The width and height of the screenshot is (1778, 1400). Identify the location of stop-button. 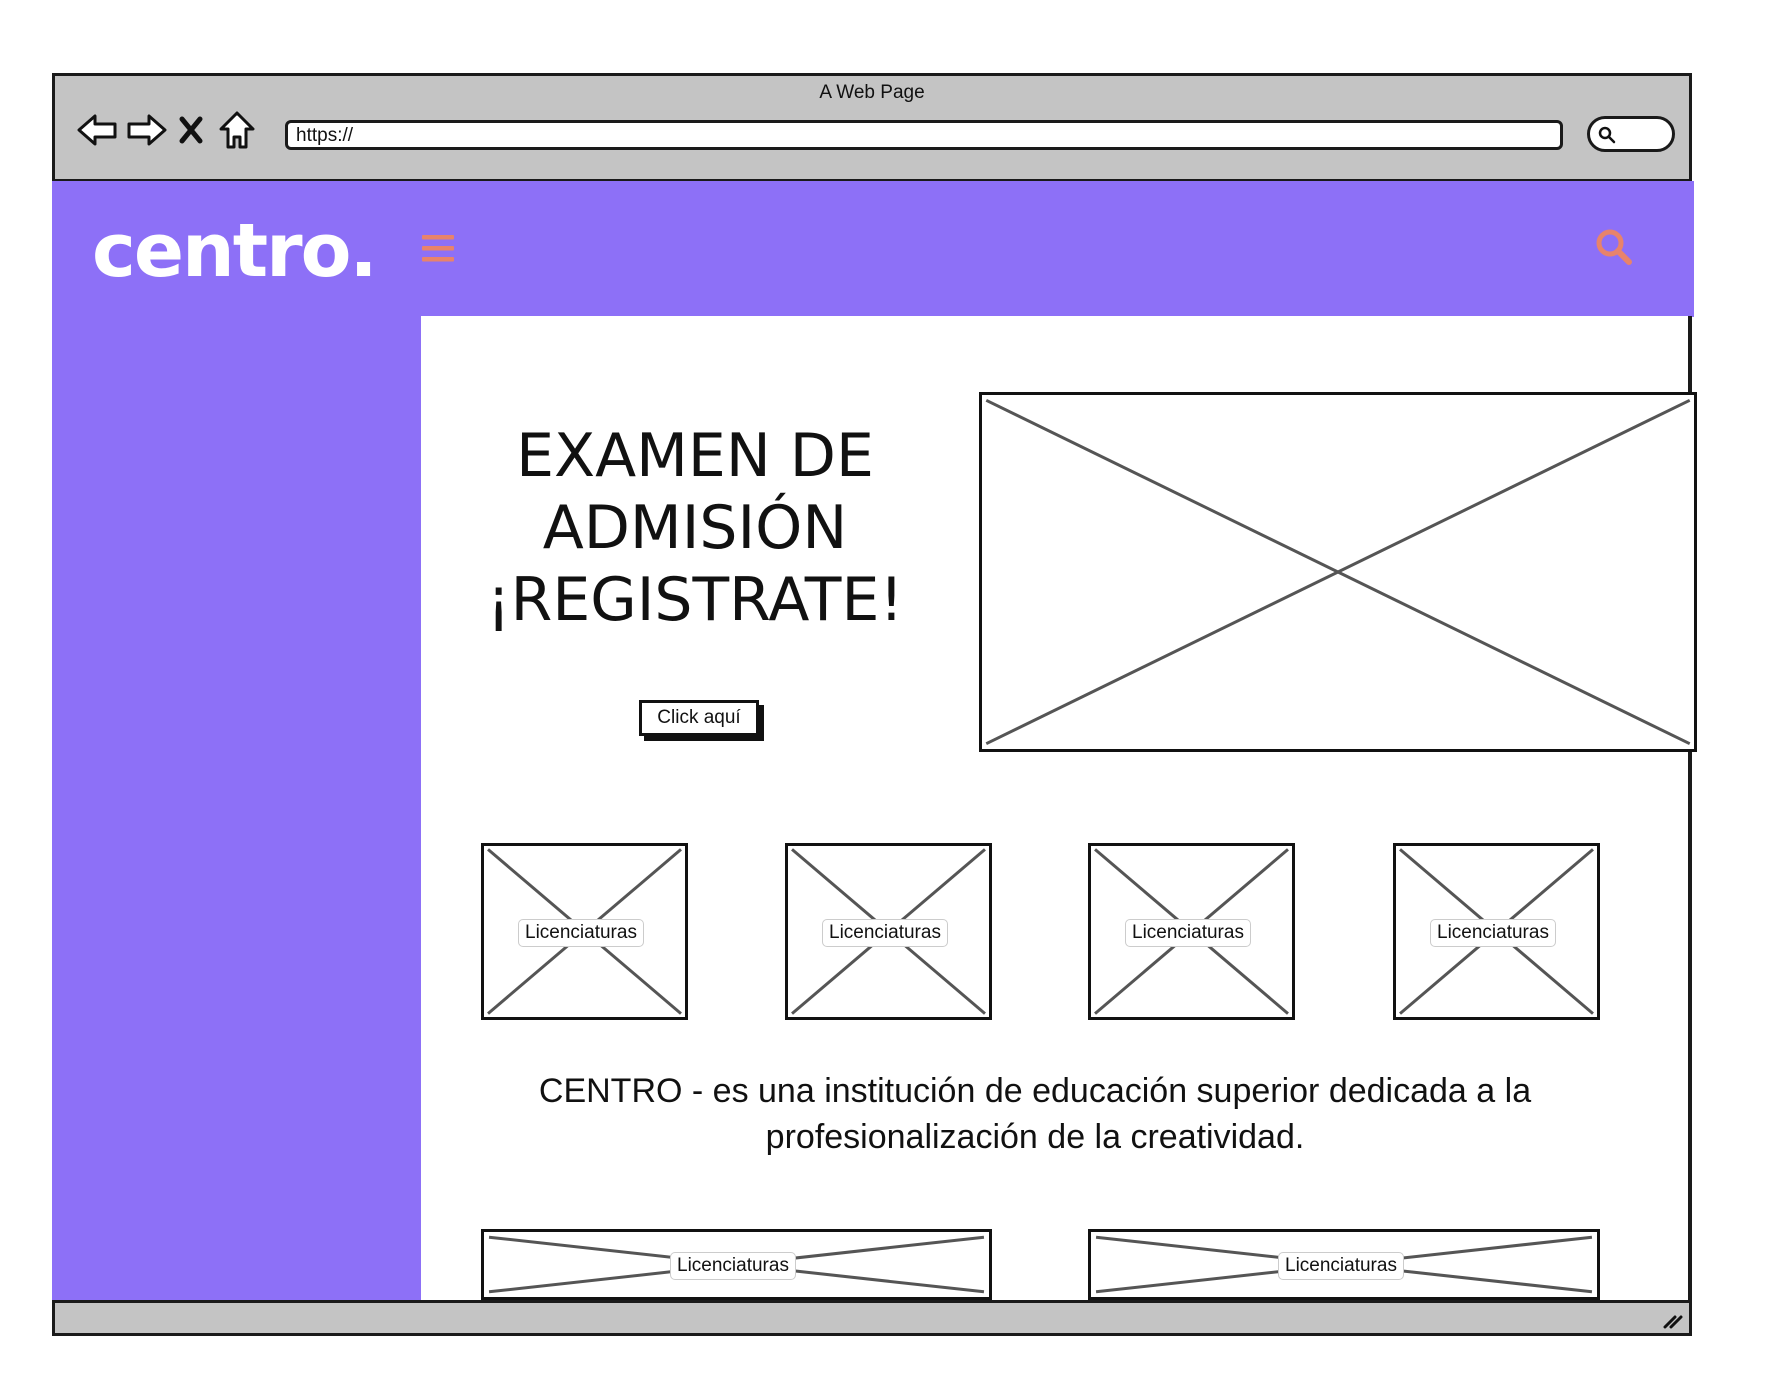
(191, 130).